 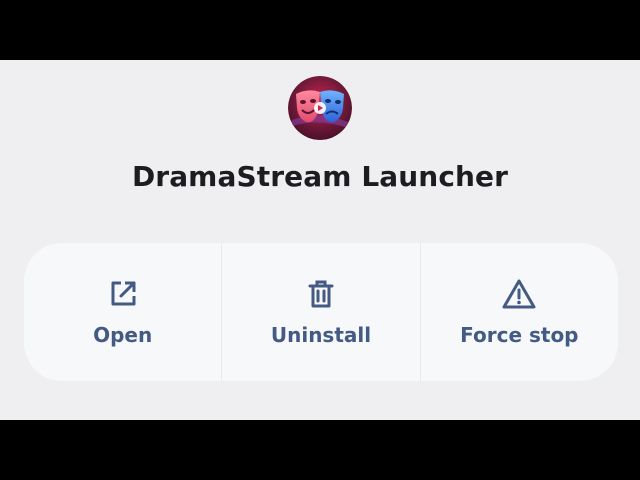 What do you see at coordinates (321, 294) in the screenshot?
I see `trash-icon` at bounding box center [321, 294].